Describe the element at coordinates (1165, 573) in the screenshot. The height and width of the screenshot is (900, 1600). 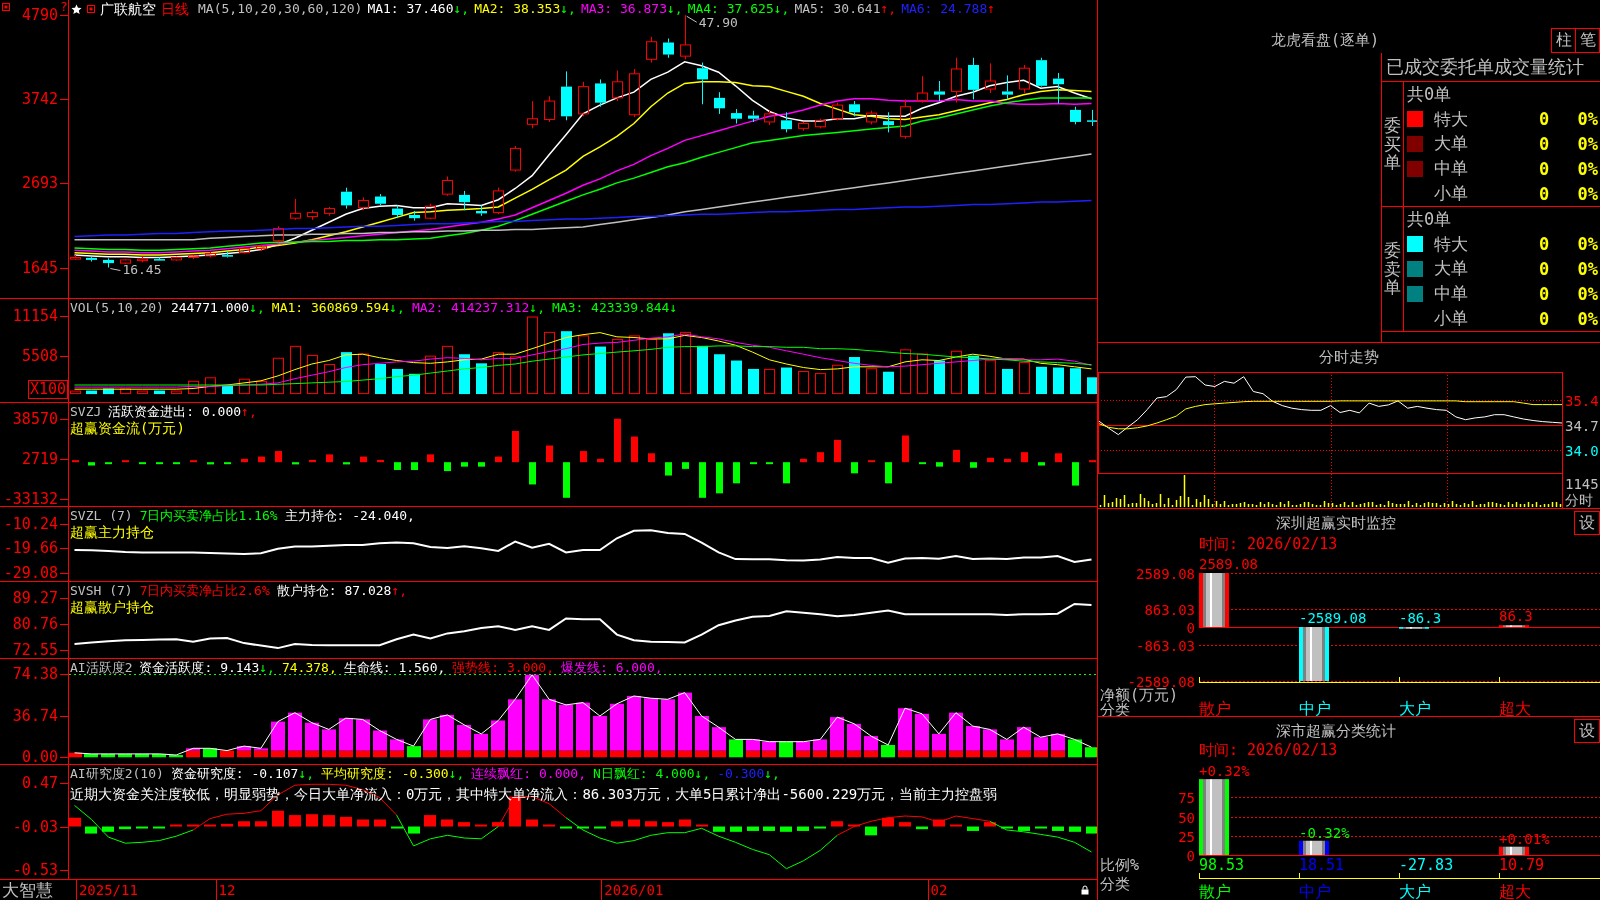
I see `axis-tick-label: 2589.08` at that location.